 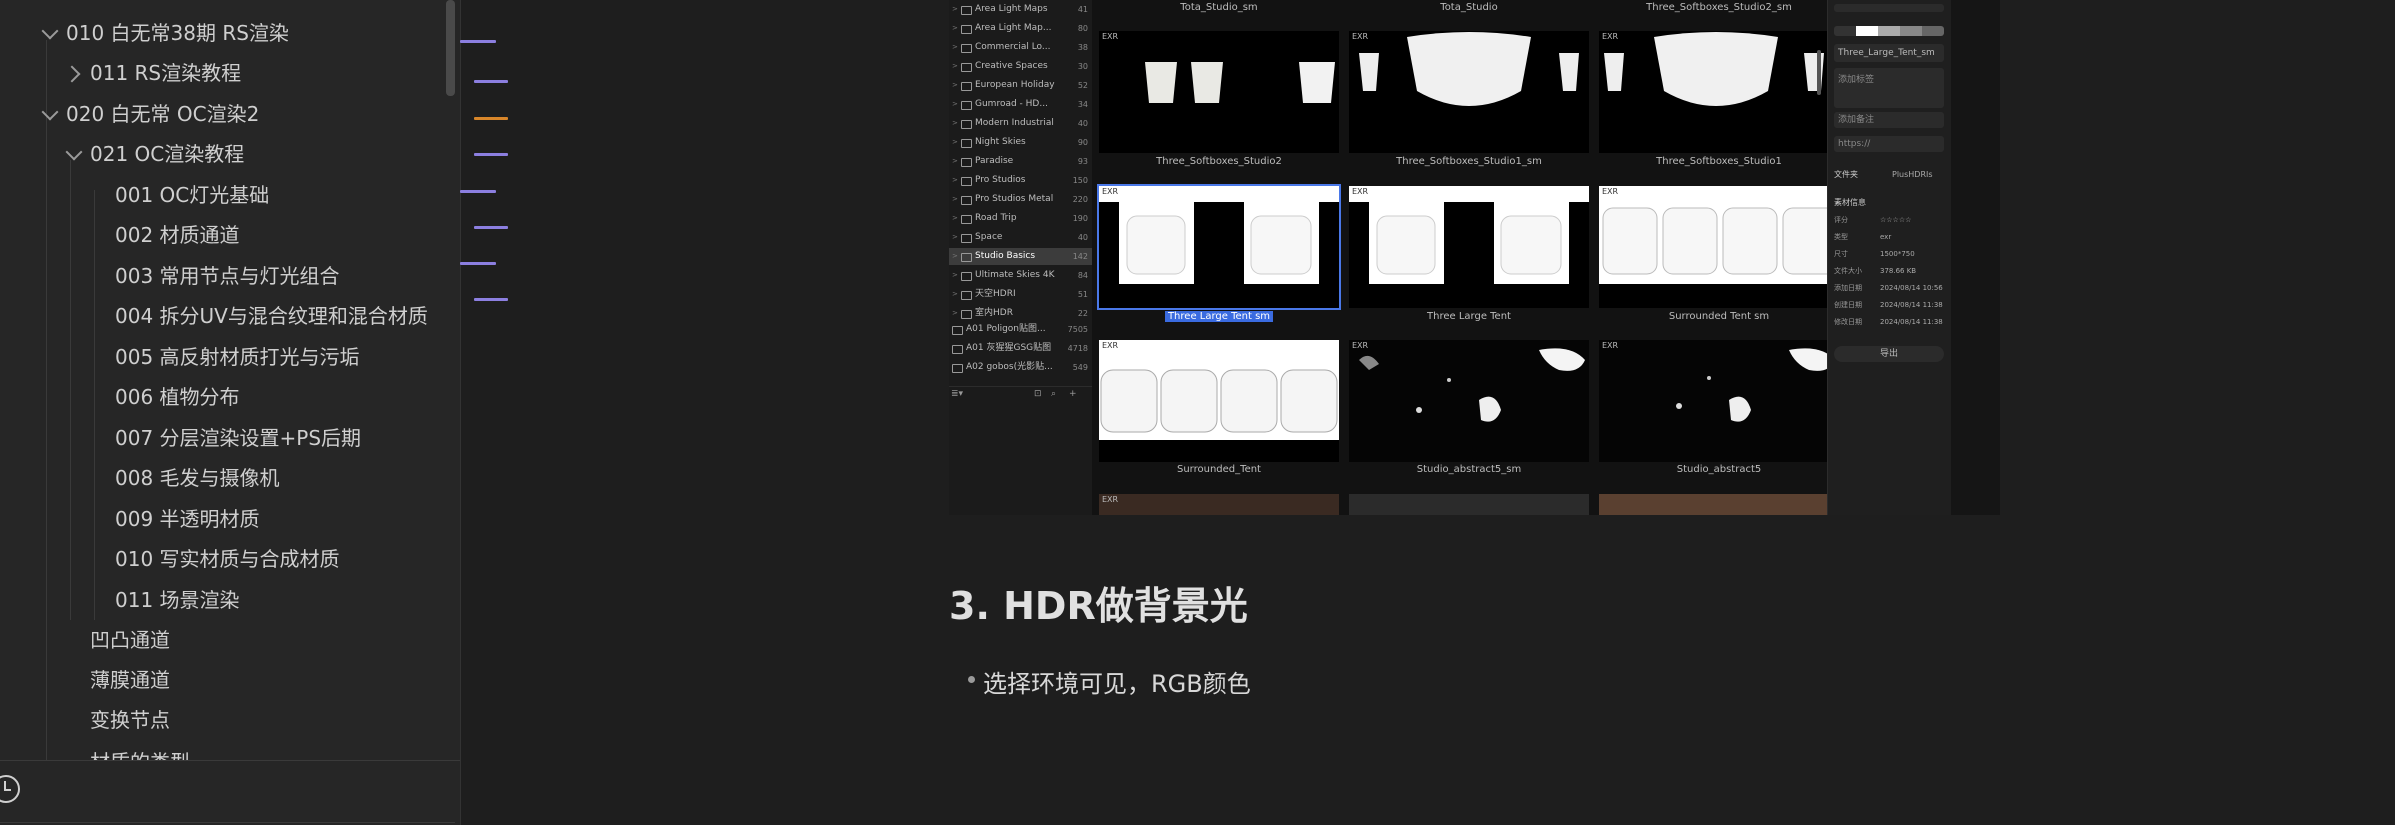 What do you see at coordinates (72, 74) in the screenshot?
I see `chevron-right-icon` at bounding box center [72, 74].